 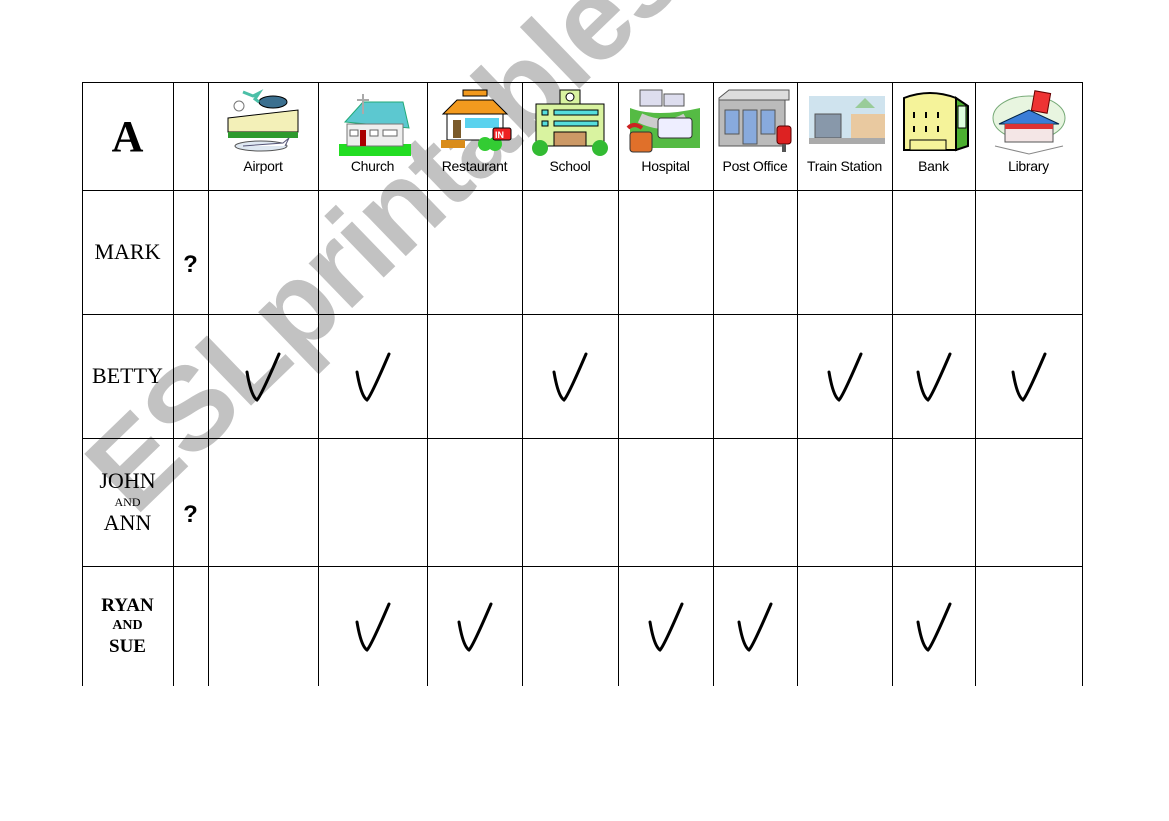 I want to click on column-label: Church, so click(x=372, y=166).